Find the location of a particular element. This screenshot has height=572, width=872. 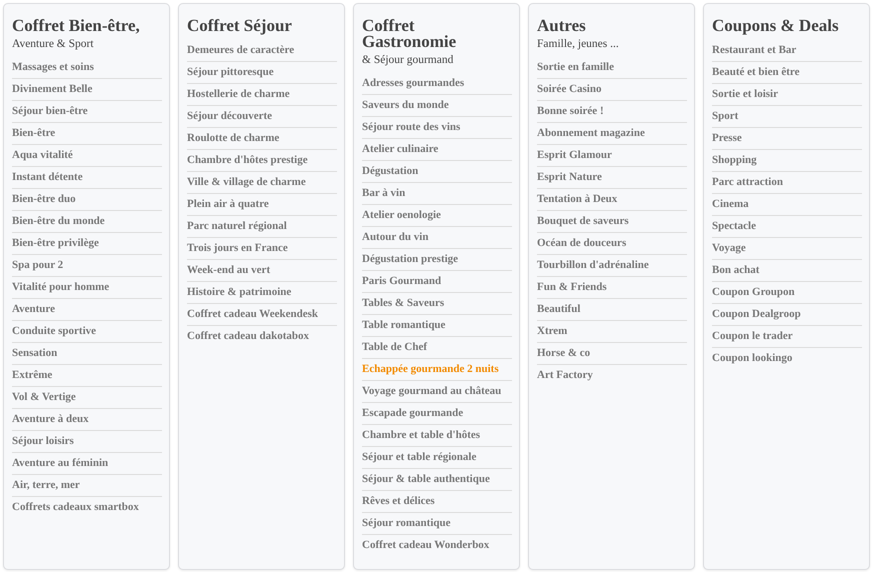

category-link: Spectacle is located at coordinates (787, 227).